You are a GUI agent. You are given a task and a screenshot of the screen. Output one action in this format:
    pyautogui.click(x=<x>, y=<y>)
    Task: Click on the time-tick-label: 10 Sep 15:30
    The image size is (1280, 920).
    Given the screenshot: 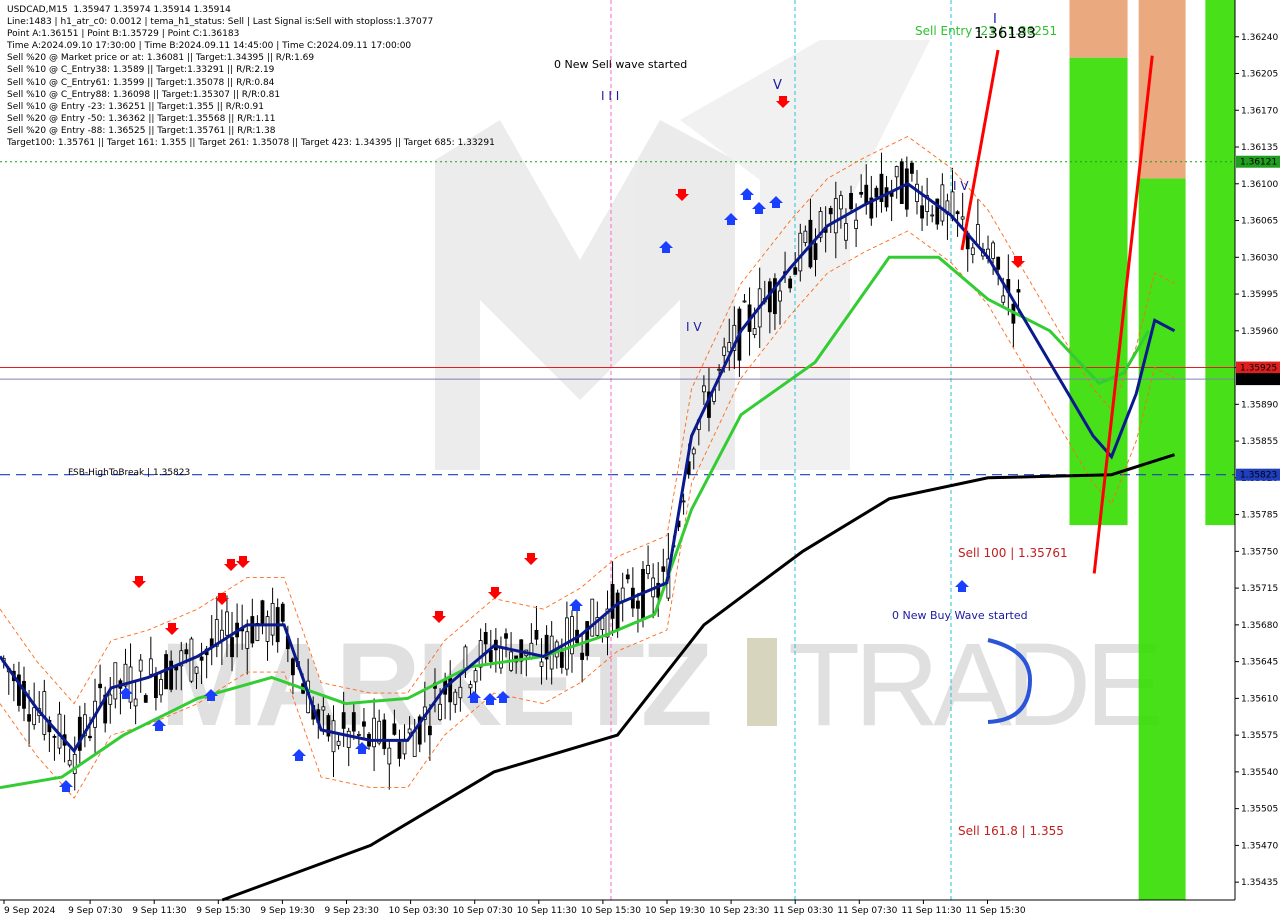 What is the action you would take?
    pyautogui.click(x=611, y=911)
    